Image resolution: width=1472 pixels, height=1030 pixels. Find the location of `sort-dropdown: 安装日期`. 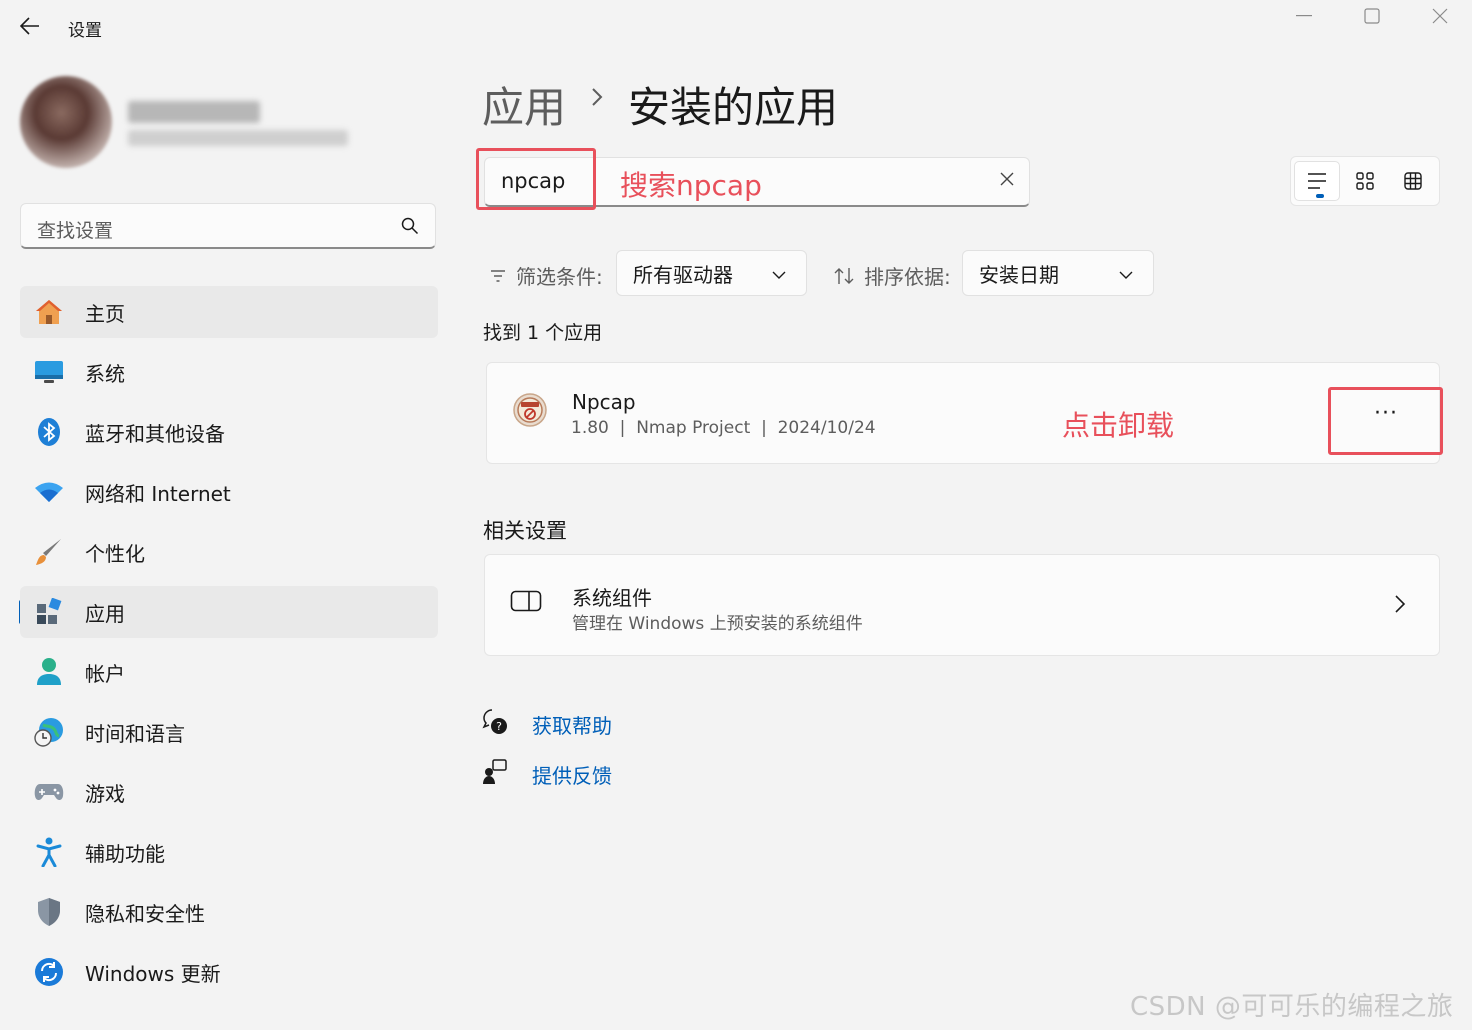

sort-dropdown: 安装日期 is located at coordinates (1058, 273).